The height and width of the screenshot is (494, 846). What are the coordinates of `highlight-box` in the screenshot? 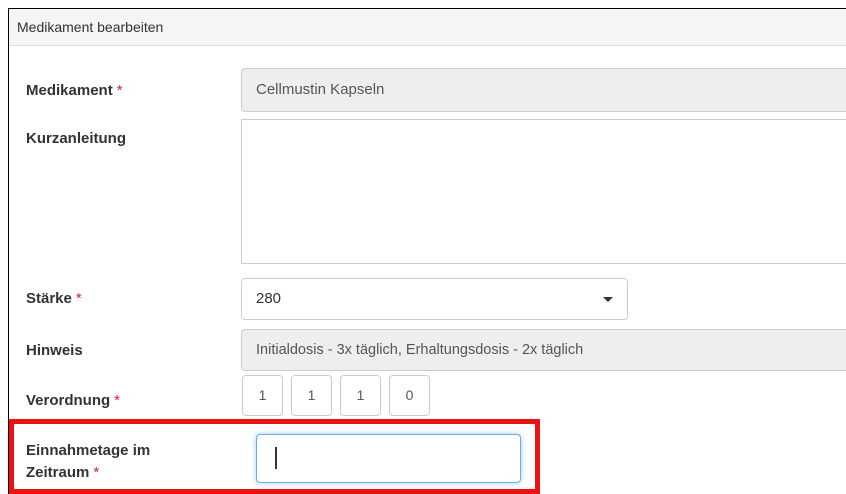 It's located at (274, 456).